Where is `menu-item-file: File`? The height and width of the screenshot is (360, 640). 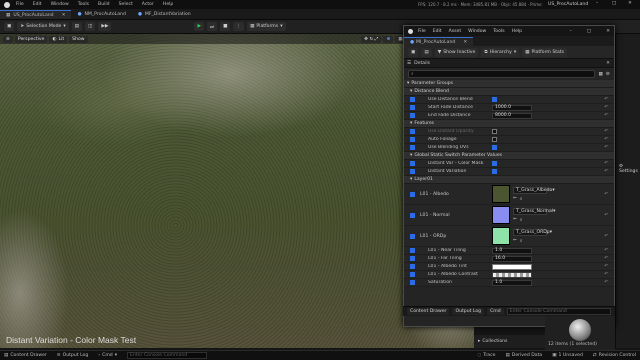 menu-item-file: File is located at coordinates (20, 4).